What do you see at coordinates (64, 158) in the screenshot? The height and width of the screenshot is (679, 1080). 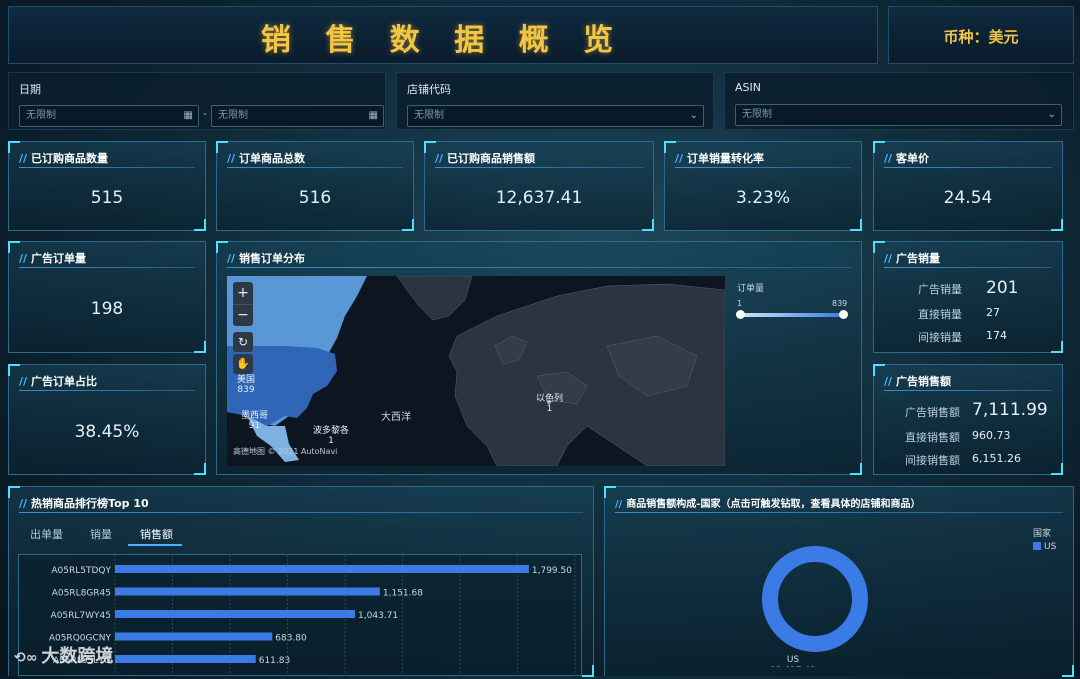 I see `kpi-title: //已订购商品数量` at bounding box center [64, 158].